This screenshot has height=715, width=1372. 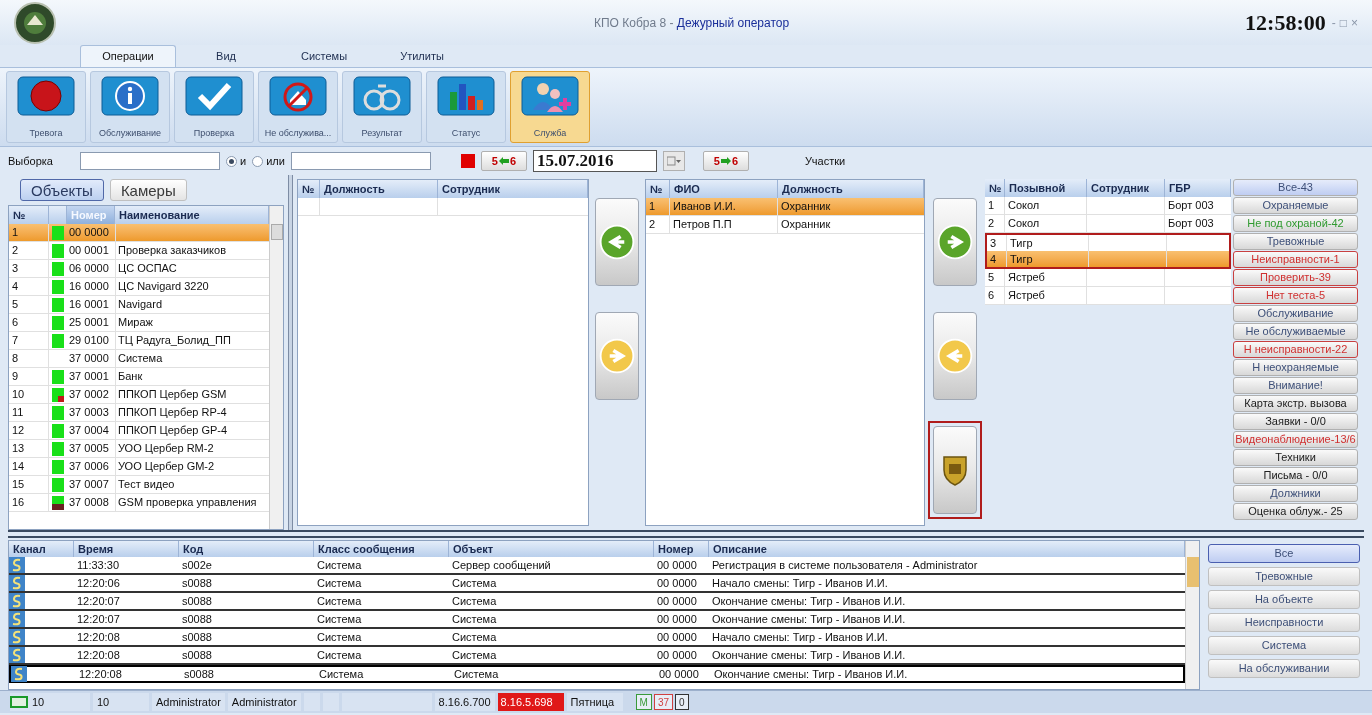 I want to click on filter-button: Проверить-39, so click(x=1295, y=277).